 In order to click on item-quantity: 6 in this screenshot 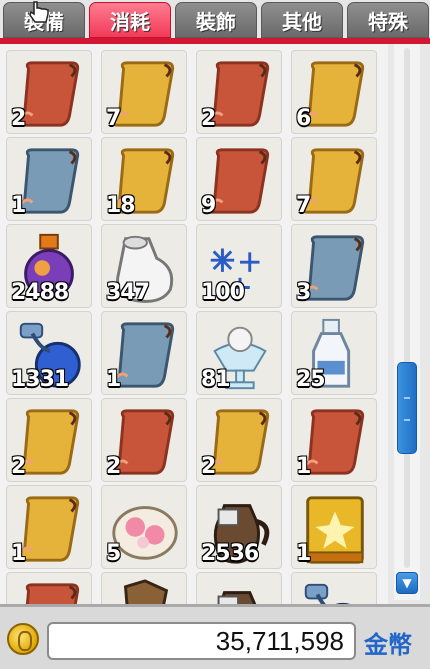, I will do `click(303, 118)`.